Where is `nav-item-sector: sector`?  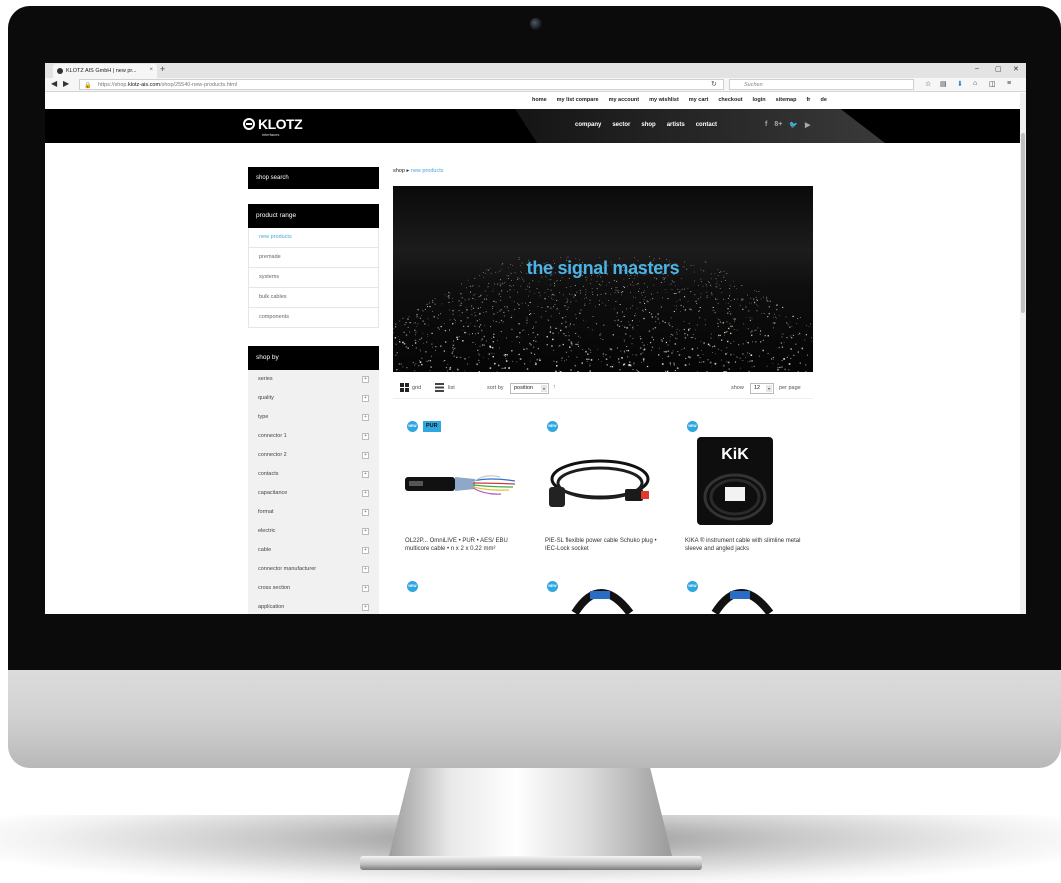 nav-item-sector: sector is located at coordinates (621, 125).